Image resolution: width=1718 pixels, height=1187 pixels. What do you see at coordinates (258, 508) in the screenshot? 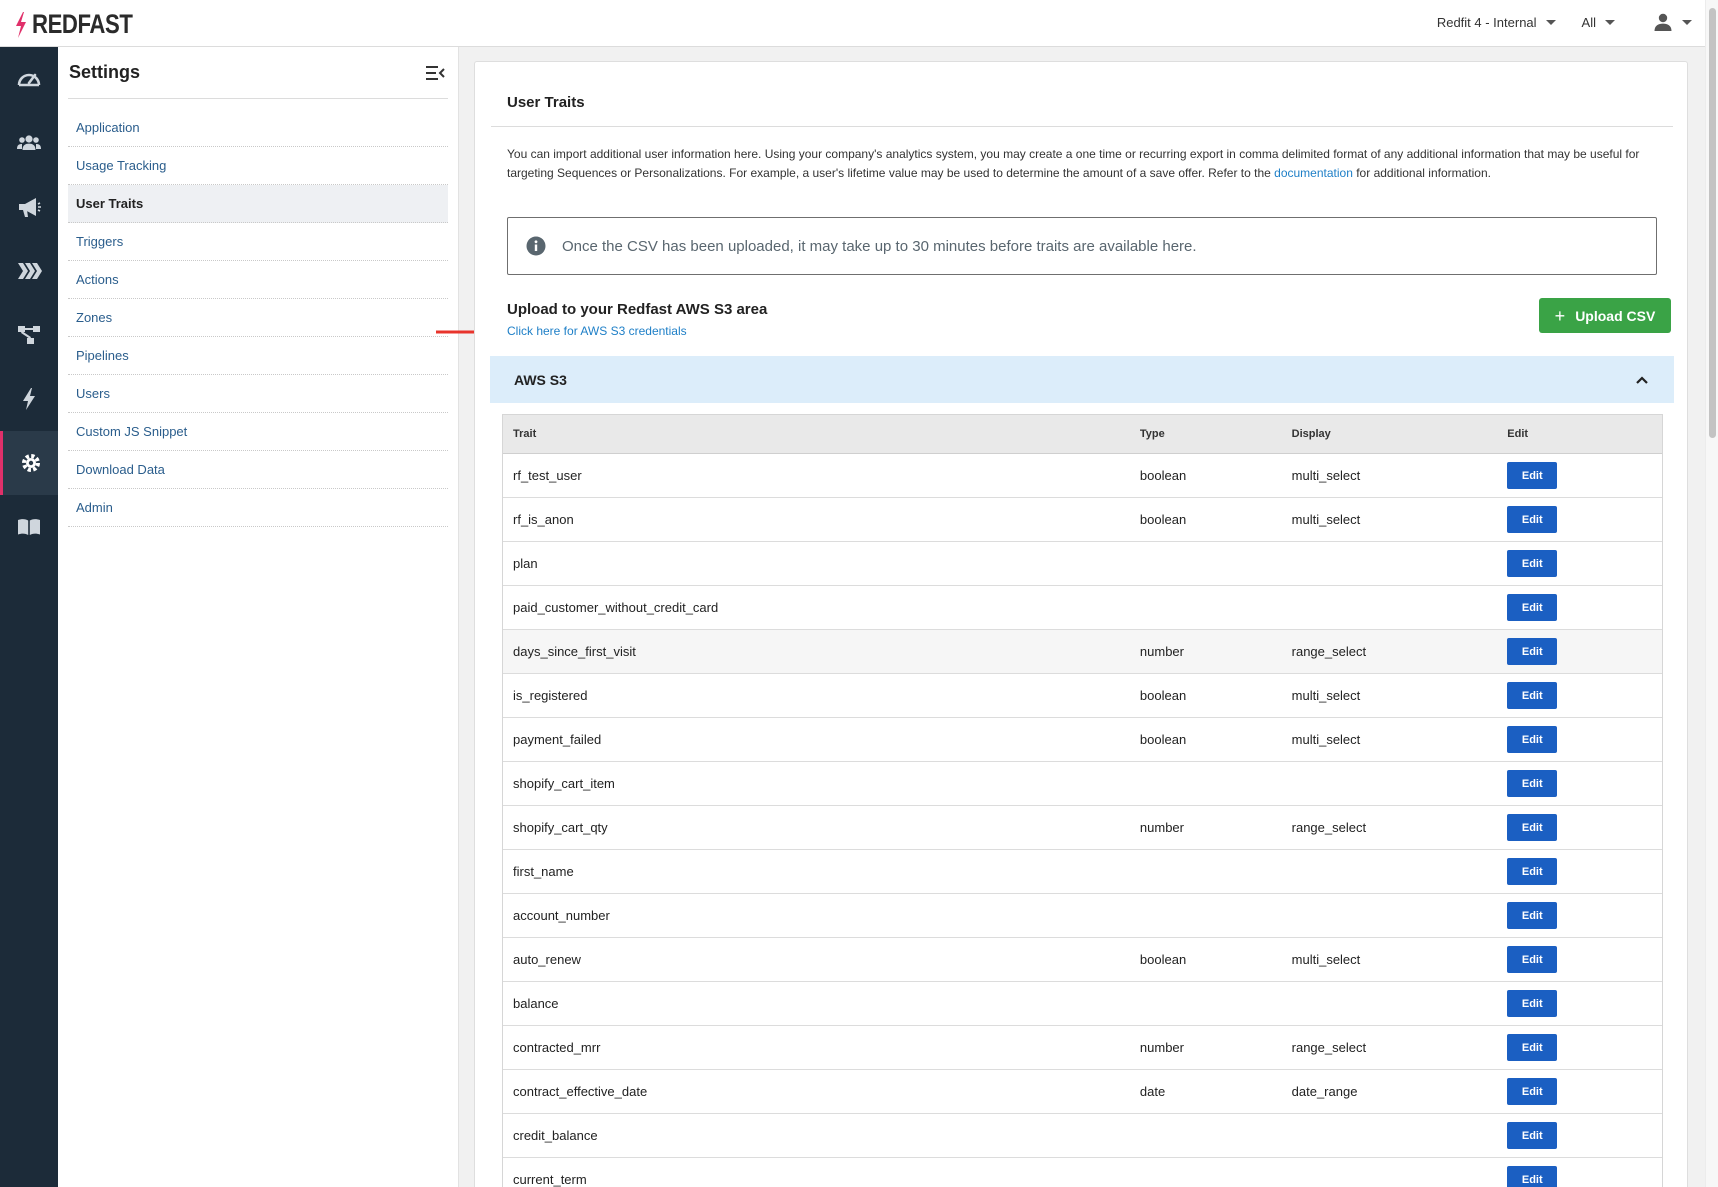
I see `settings-nav-item: Admin` at bounding box center [258, 508].